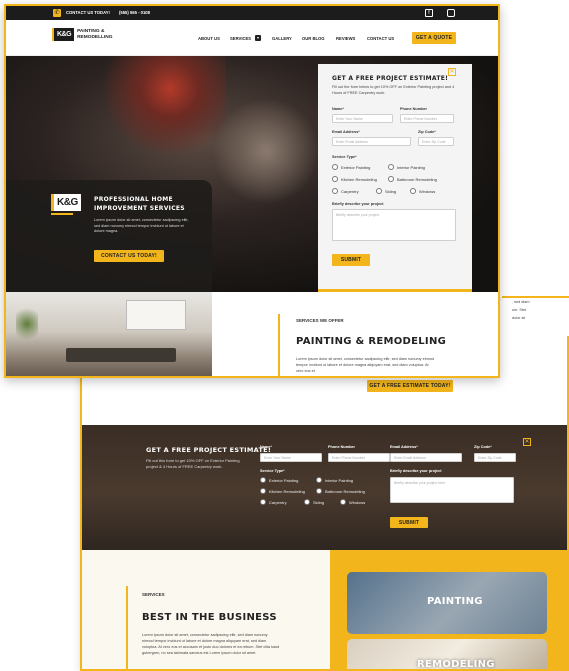 This screenshot has height=671, width=569. I want to click on hero-title-line-2: IMPROVEMENT SERVICES, so click(139, 208).